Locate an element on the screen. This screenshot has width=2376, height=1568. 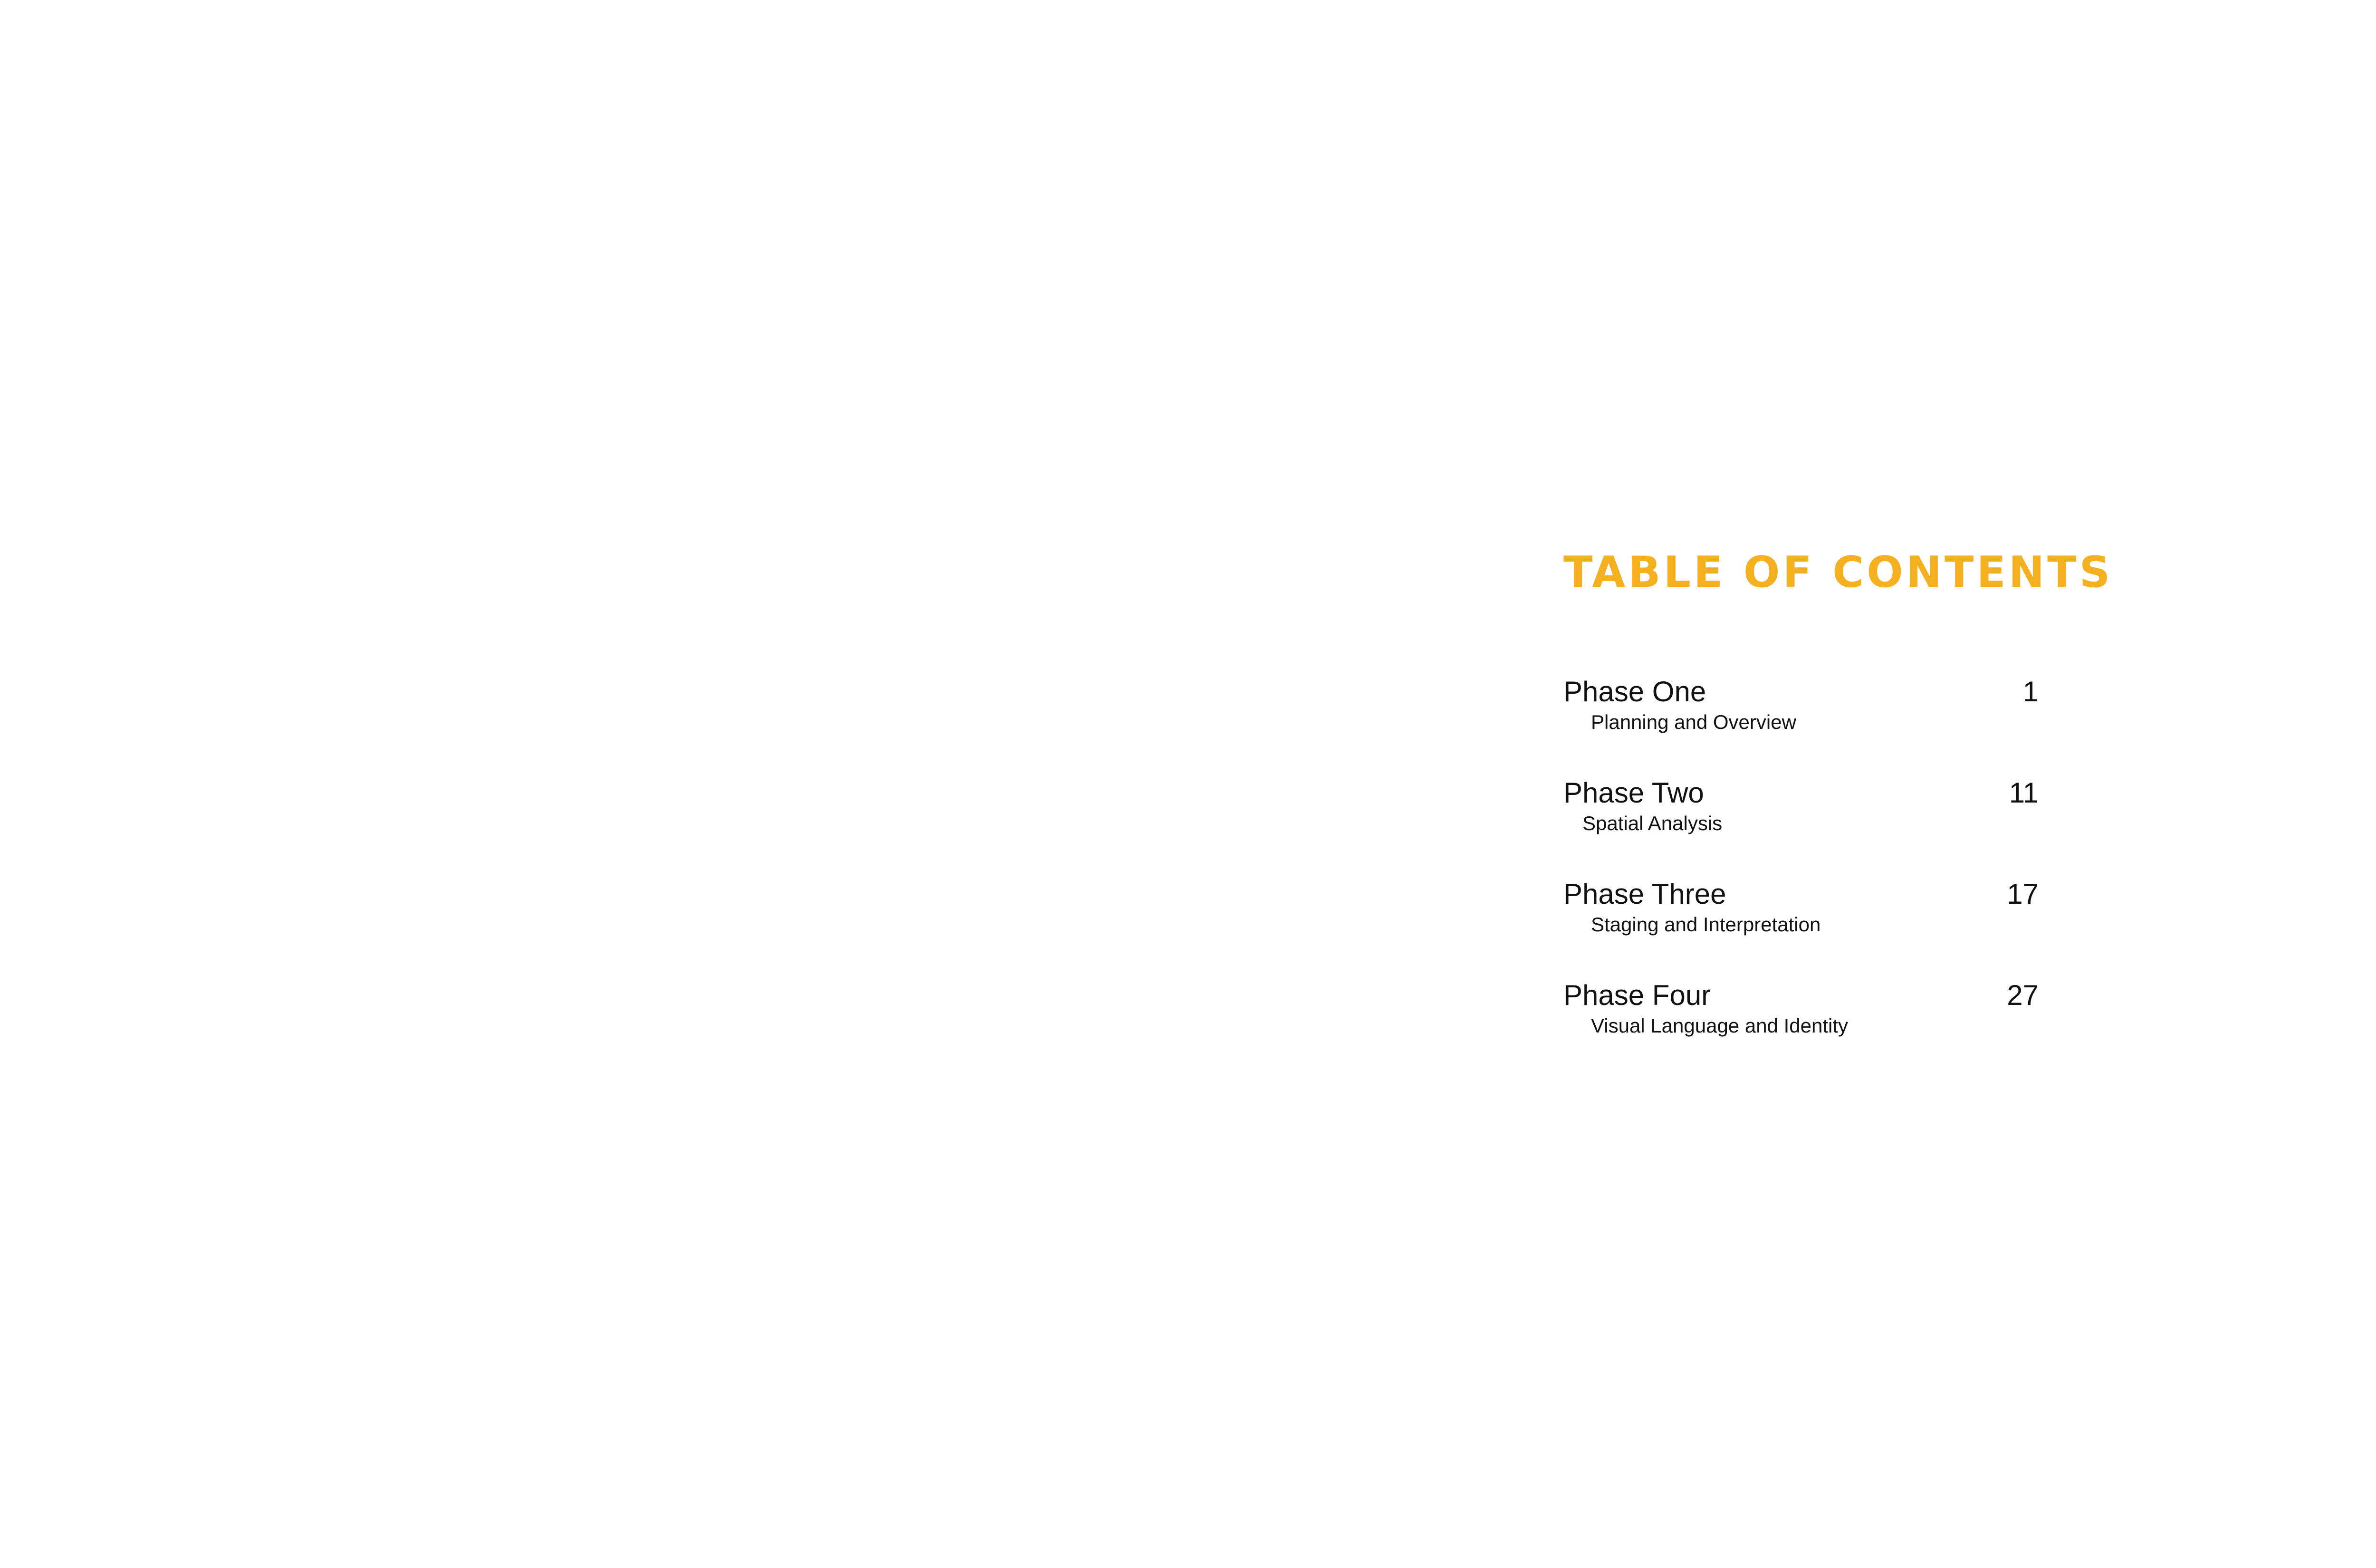
toc-entry-phase-one: Phase One Planning and Overview 1 is located at coordinates (1801, 713).